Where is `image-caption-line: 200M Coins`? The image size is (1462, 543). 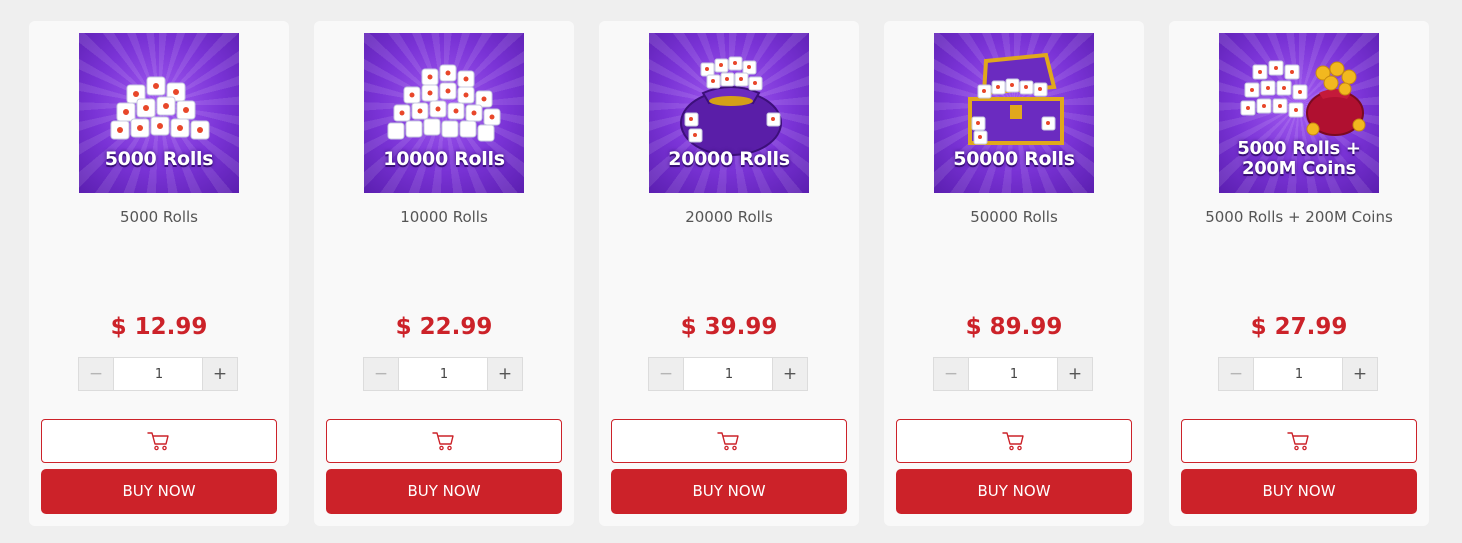 image-caption-line: 200M Coins is located at coordinates (1299, 168).